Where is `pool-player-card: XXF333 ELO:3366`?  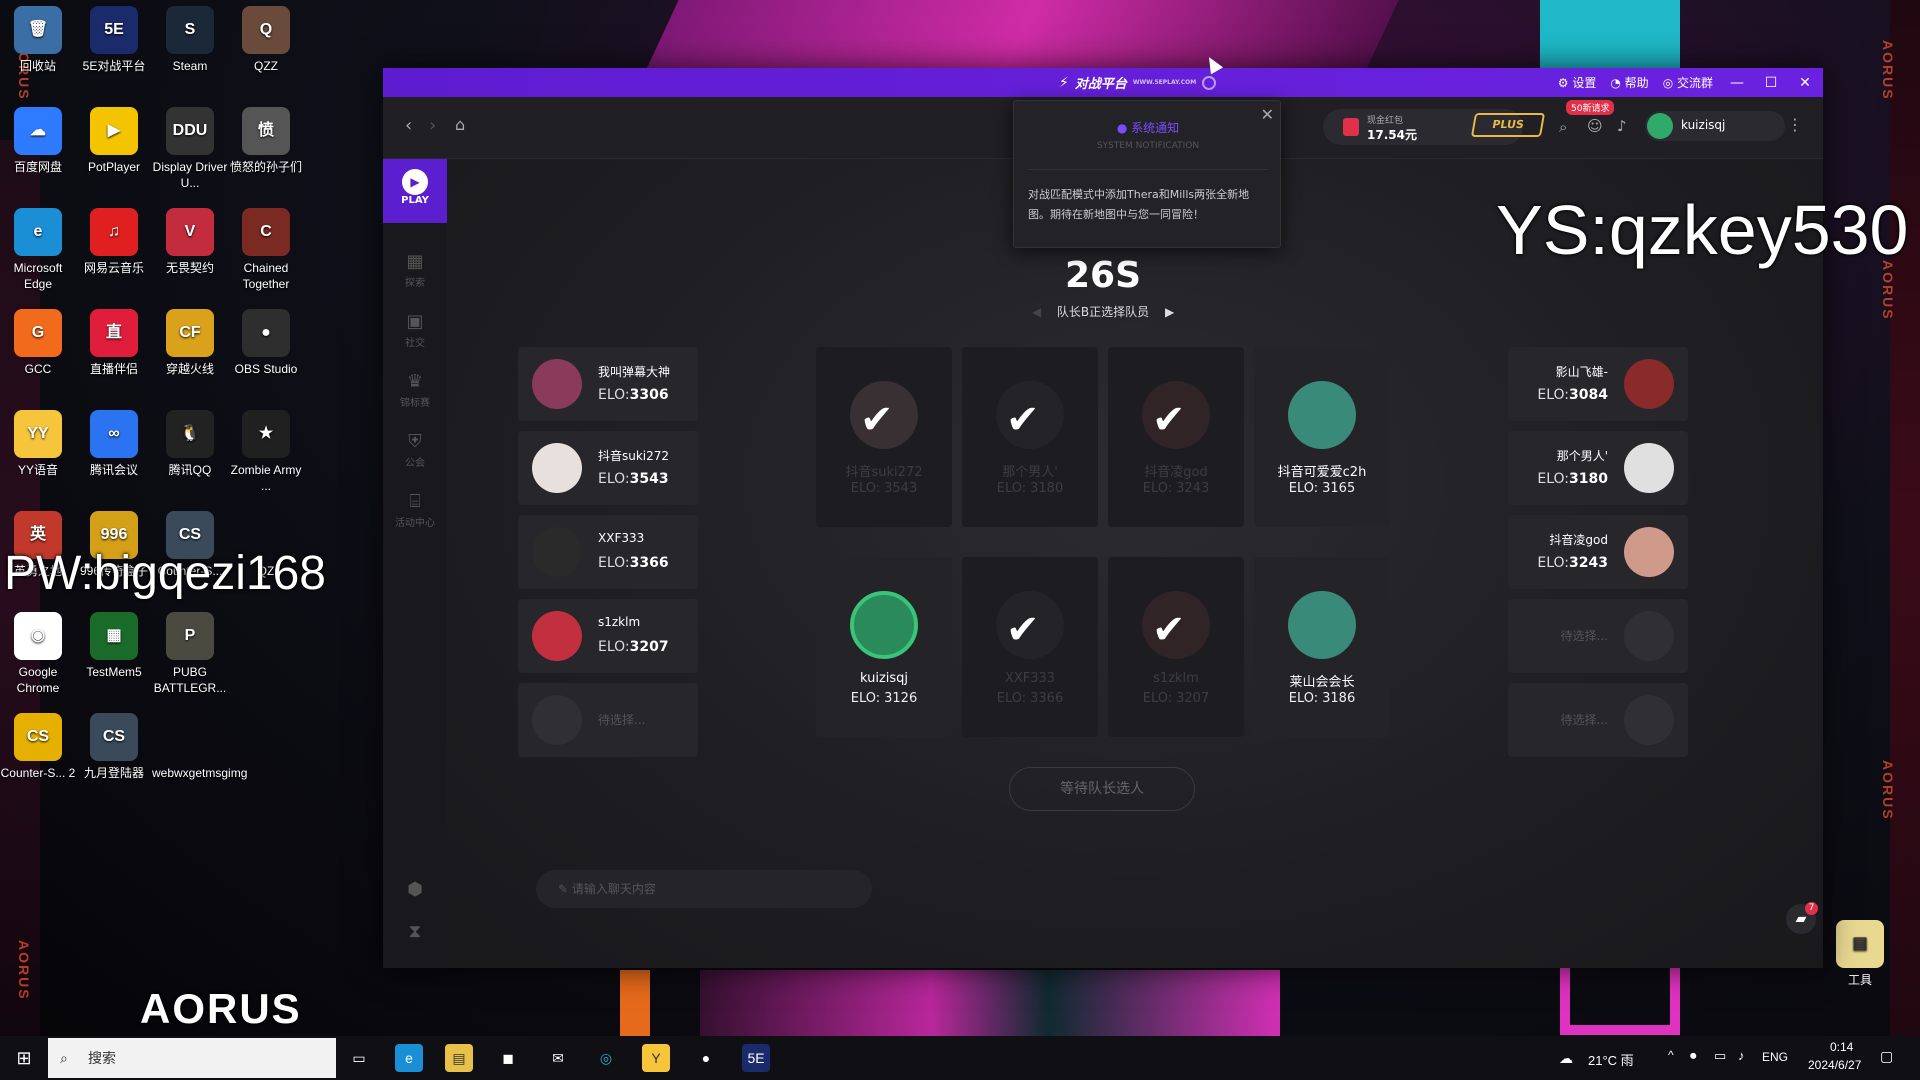
pool-player-card: XXF333 ELO:3366 is located at coordinates (608, 552).